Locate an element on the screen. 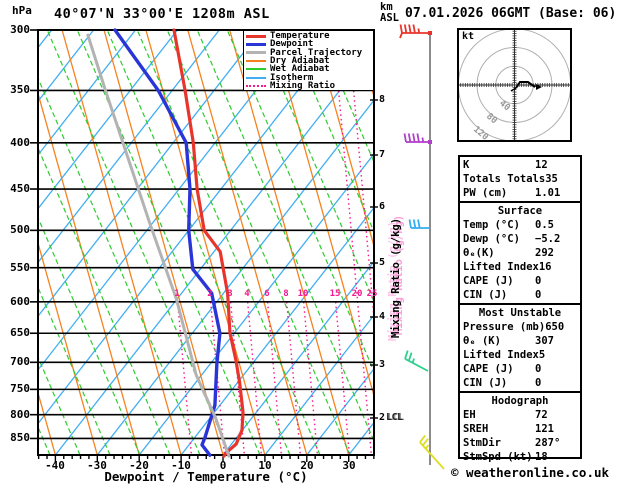  temp-tick-label: 20 is located at coordinates (307, 465).